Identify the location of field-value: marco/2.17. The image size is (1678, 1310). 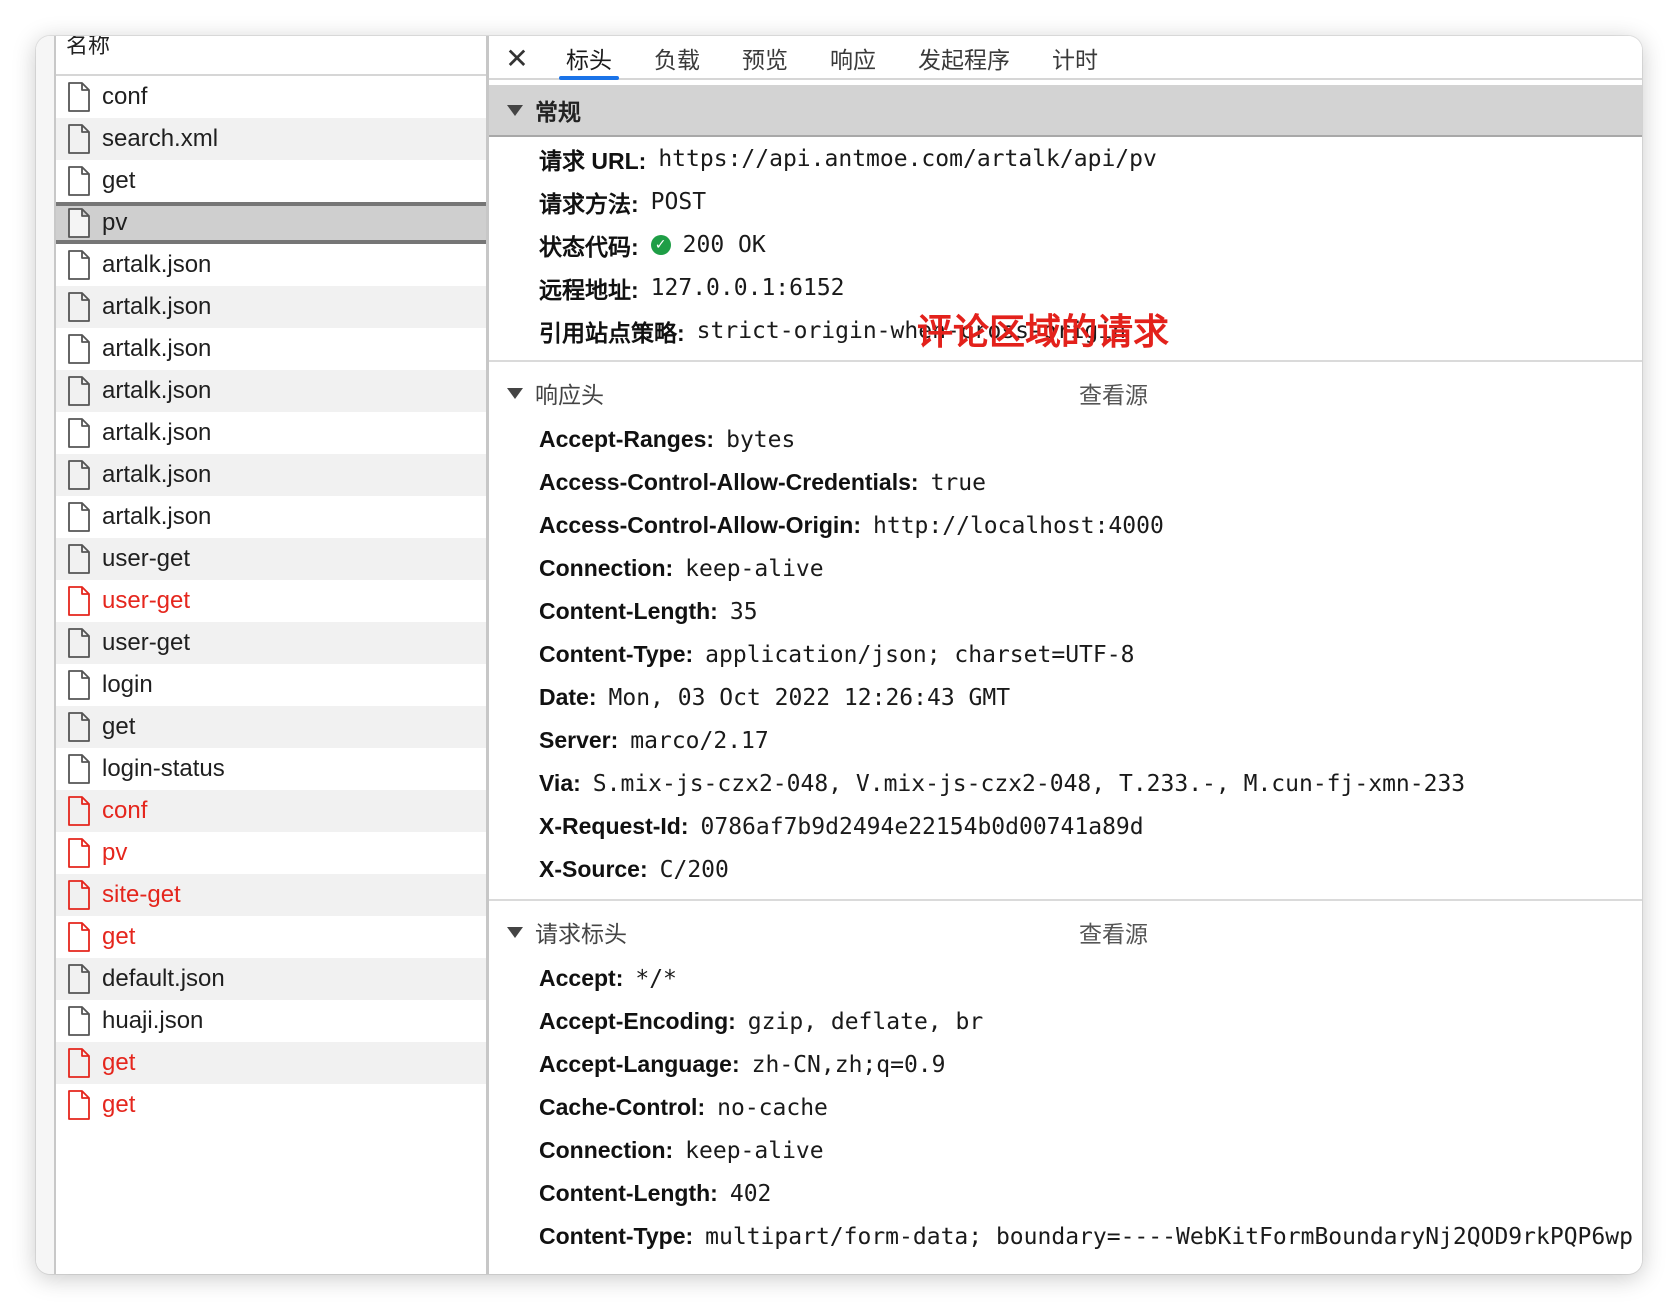
(699, 741).